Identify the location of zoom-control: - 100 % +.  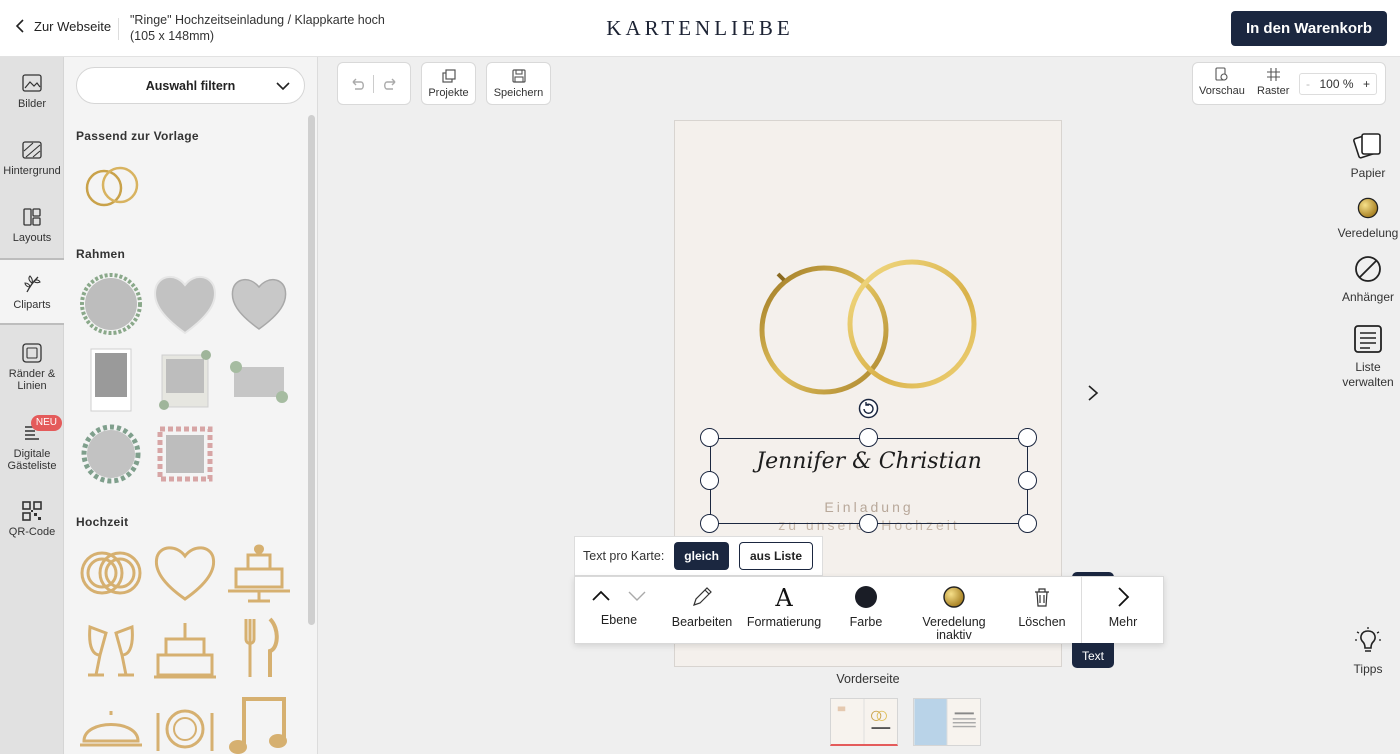
(1338, 84).